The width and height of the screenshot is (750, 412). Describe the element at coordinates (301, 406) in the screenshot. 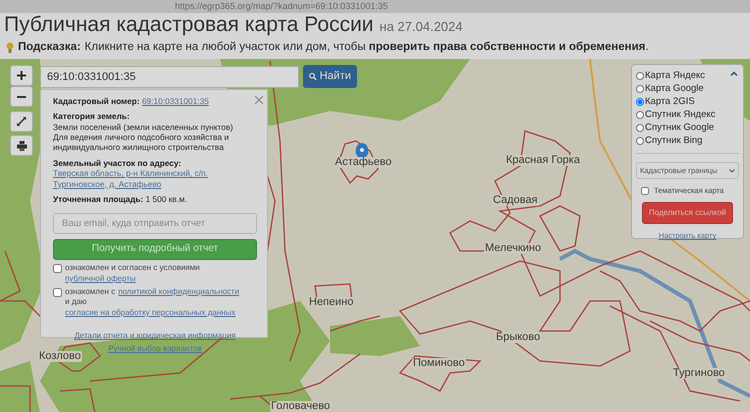

I see `place-label: Головачево` at that location.